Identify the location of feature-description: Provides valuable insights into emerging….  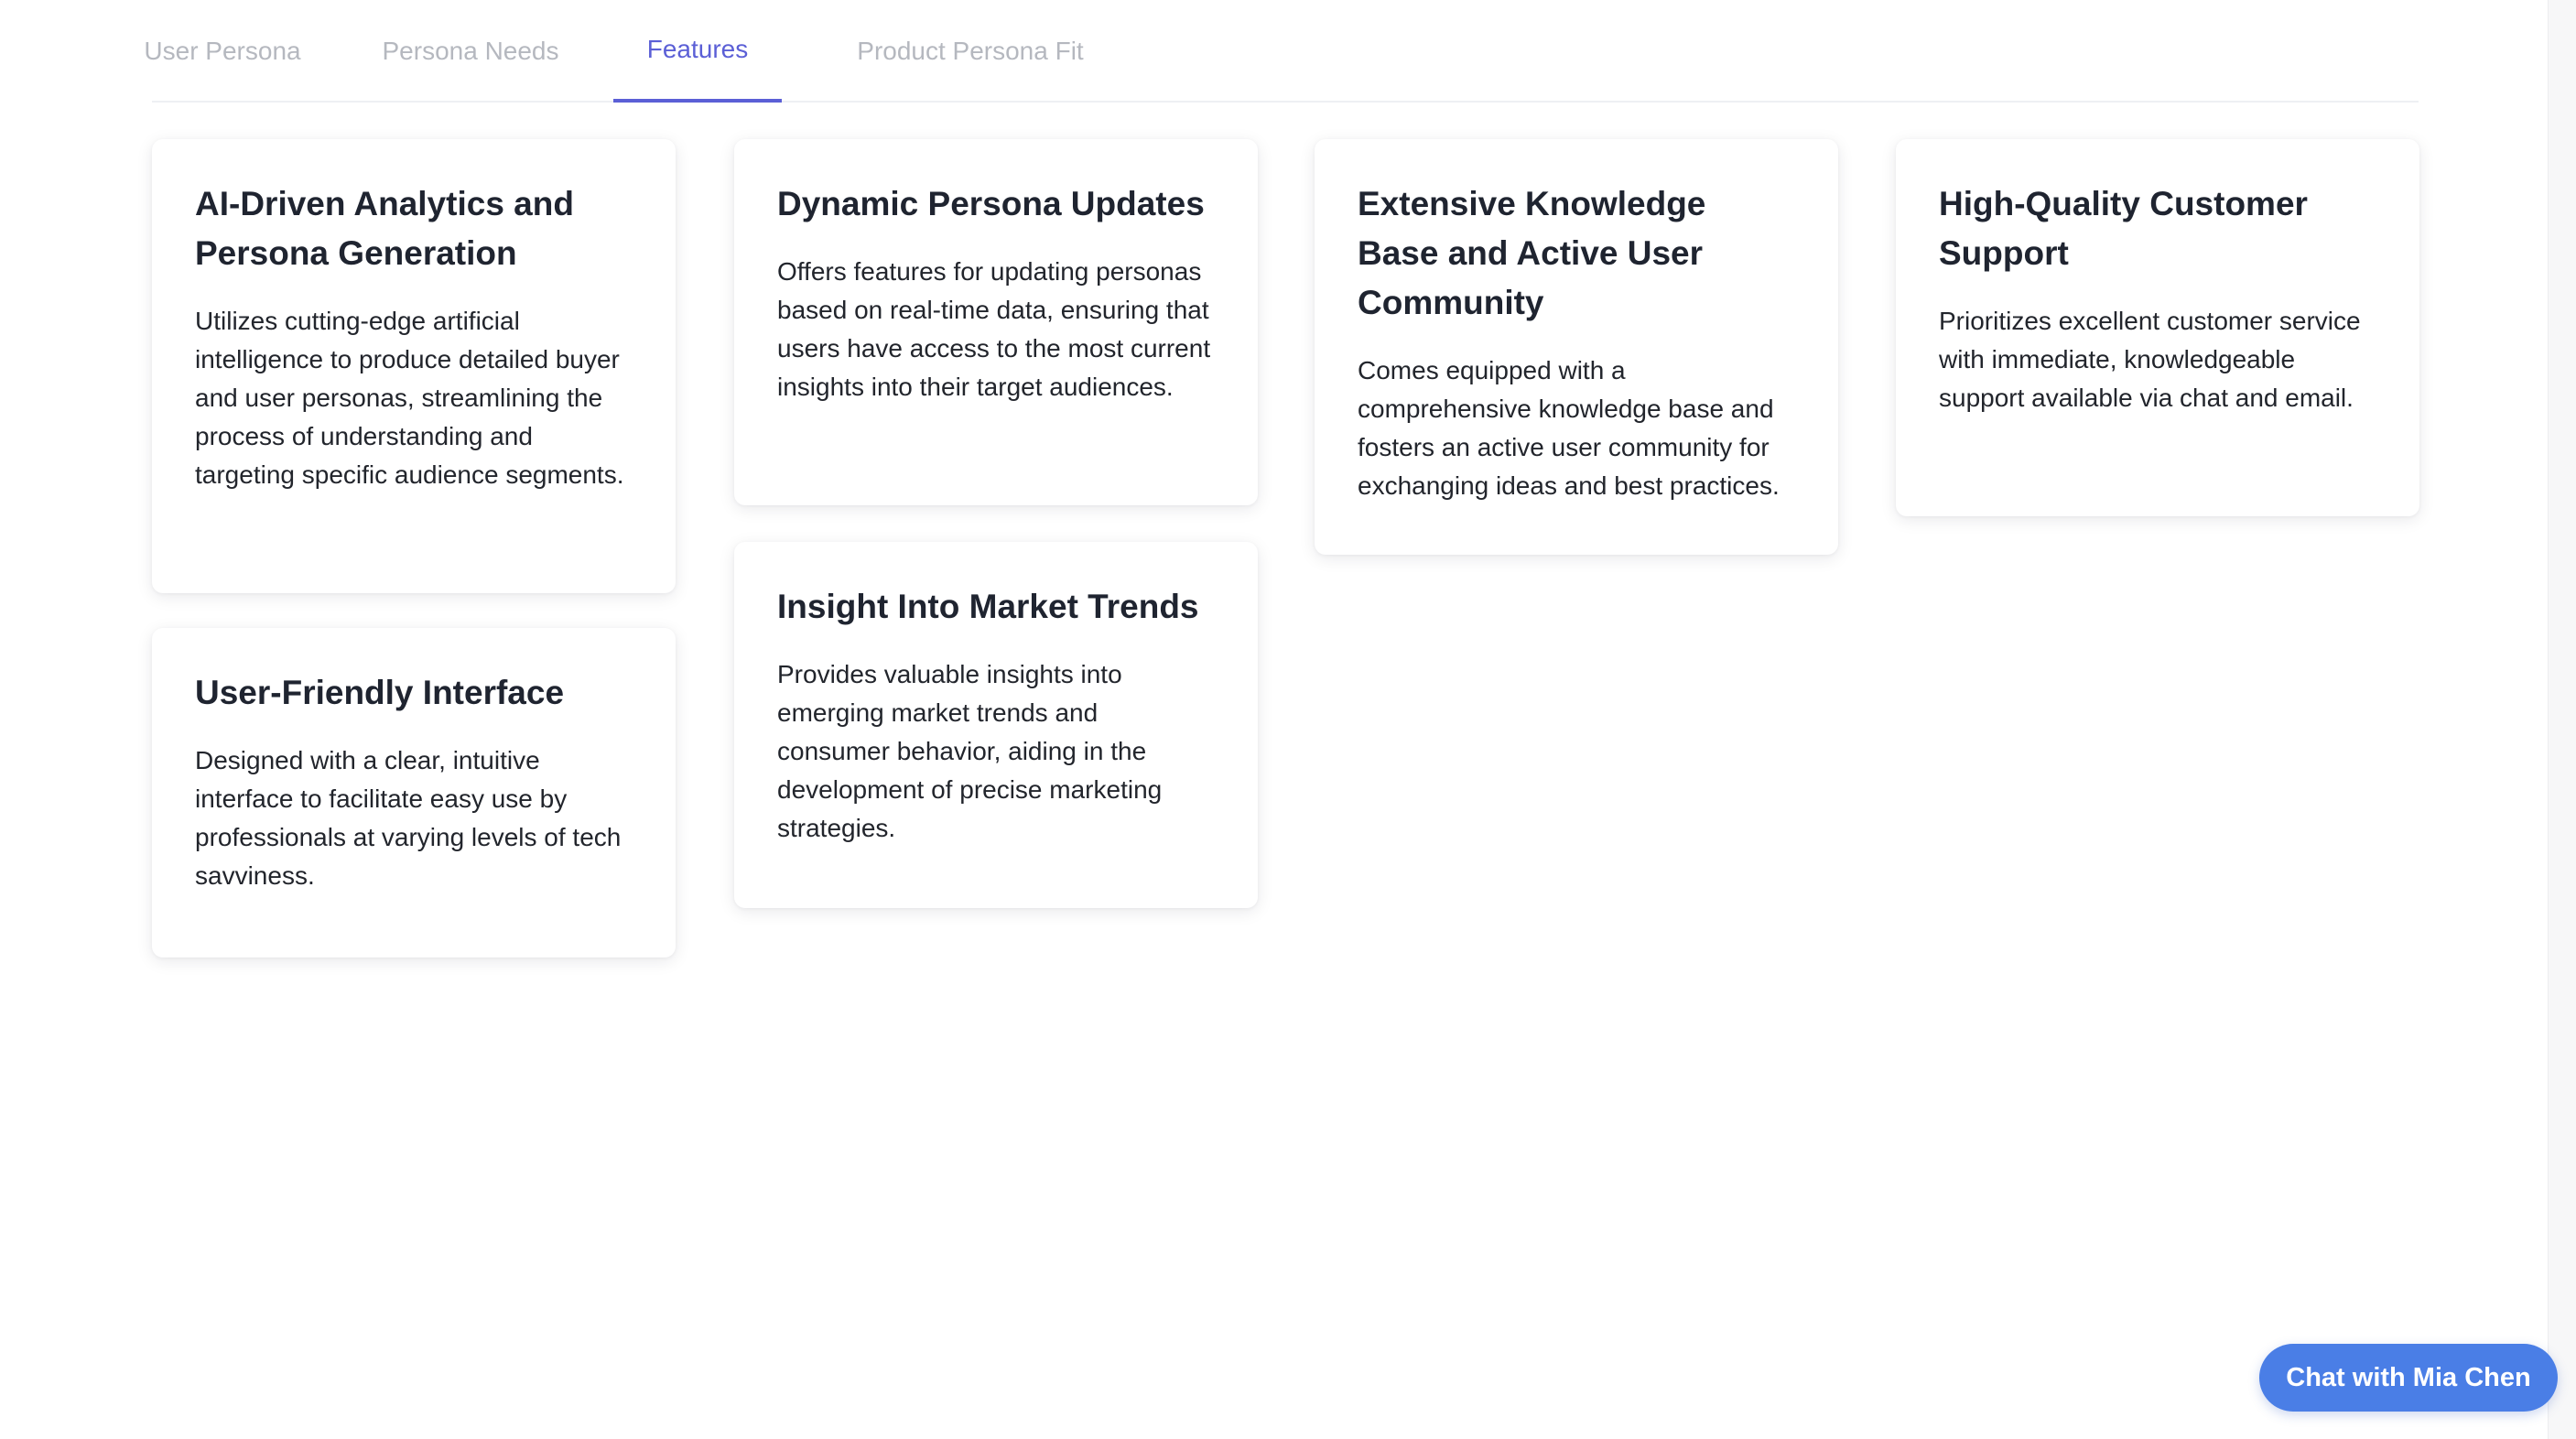
(970, 751).